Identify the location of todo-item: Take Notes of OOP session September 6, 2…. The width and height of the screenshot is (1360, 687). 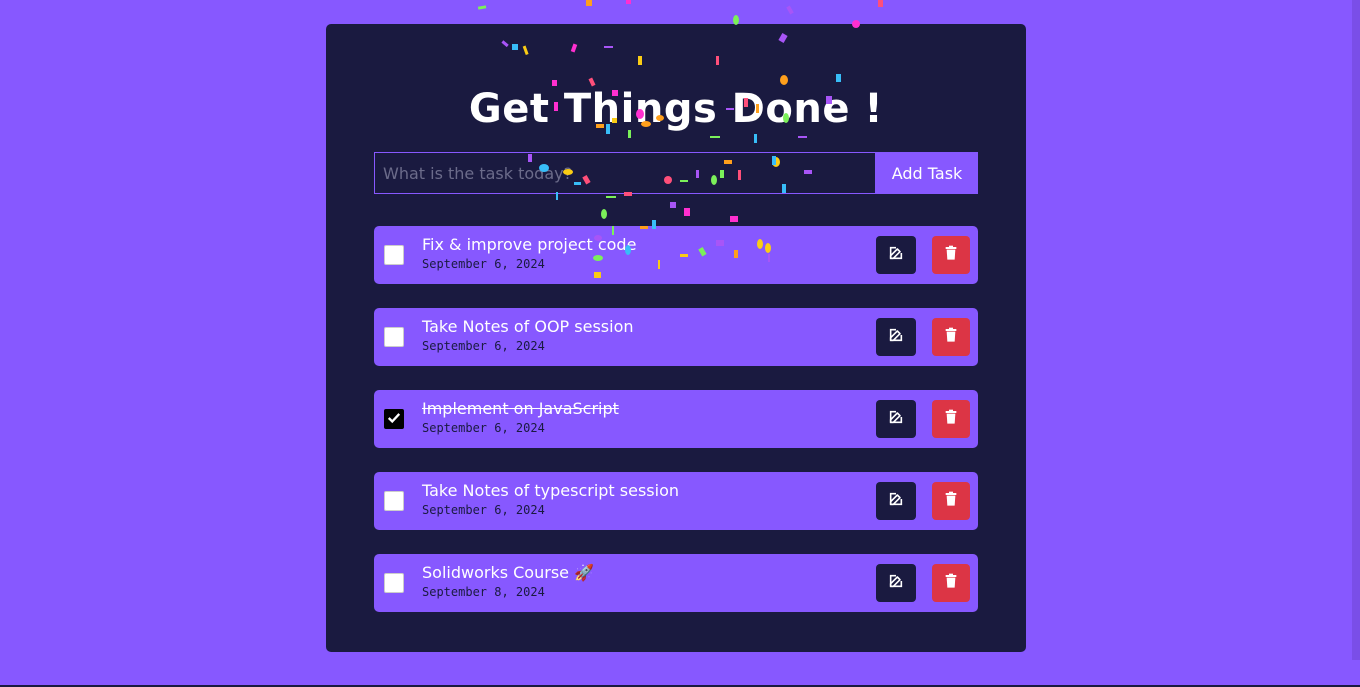
(676, 337).